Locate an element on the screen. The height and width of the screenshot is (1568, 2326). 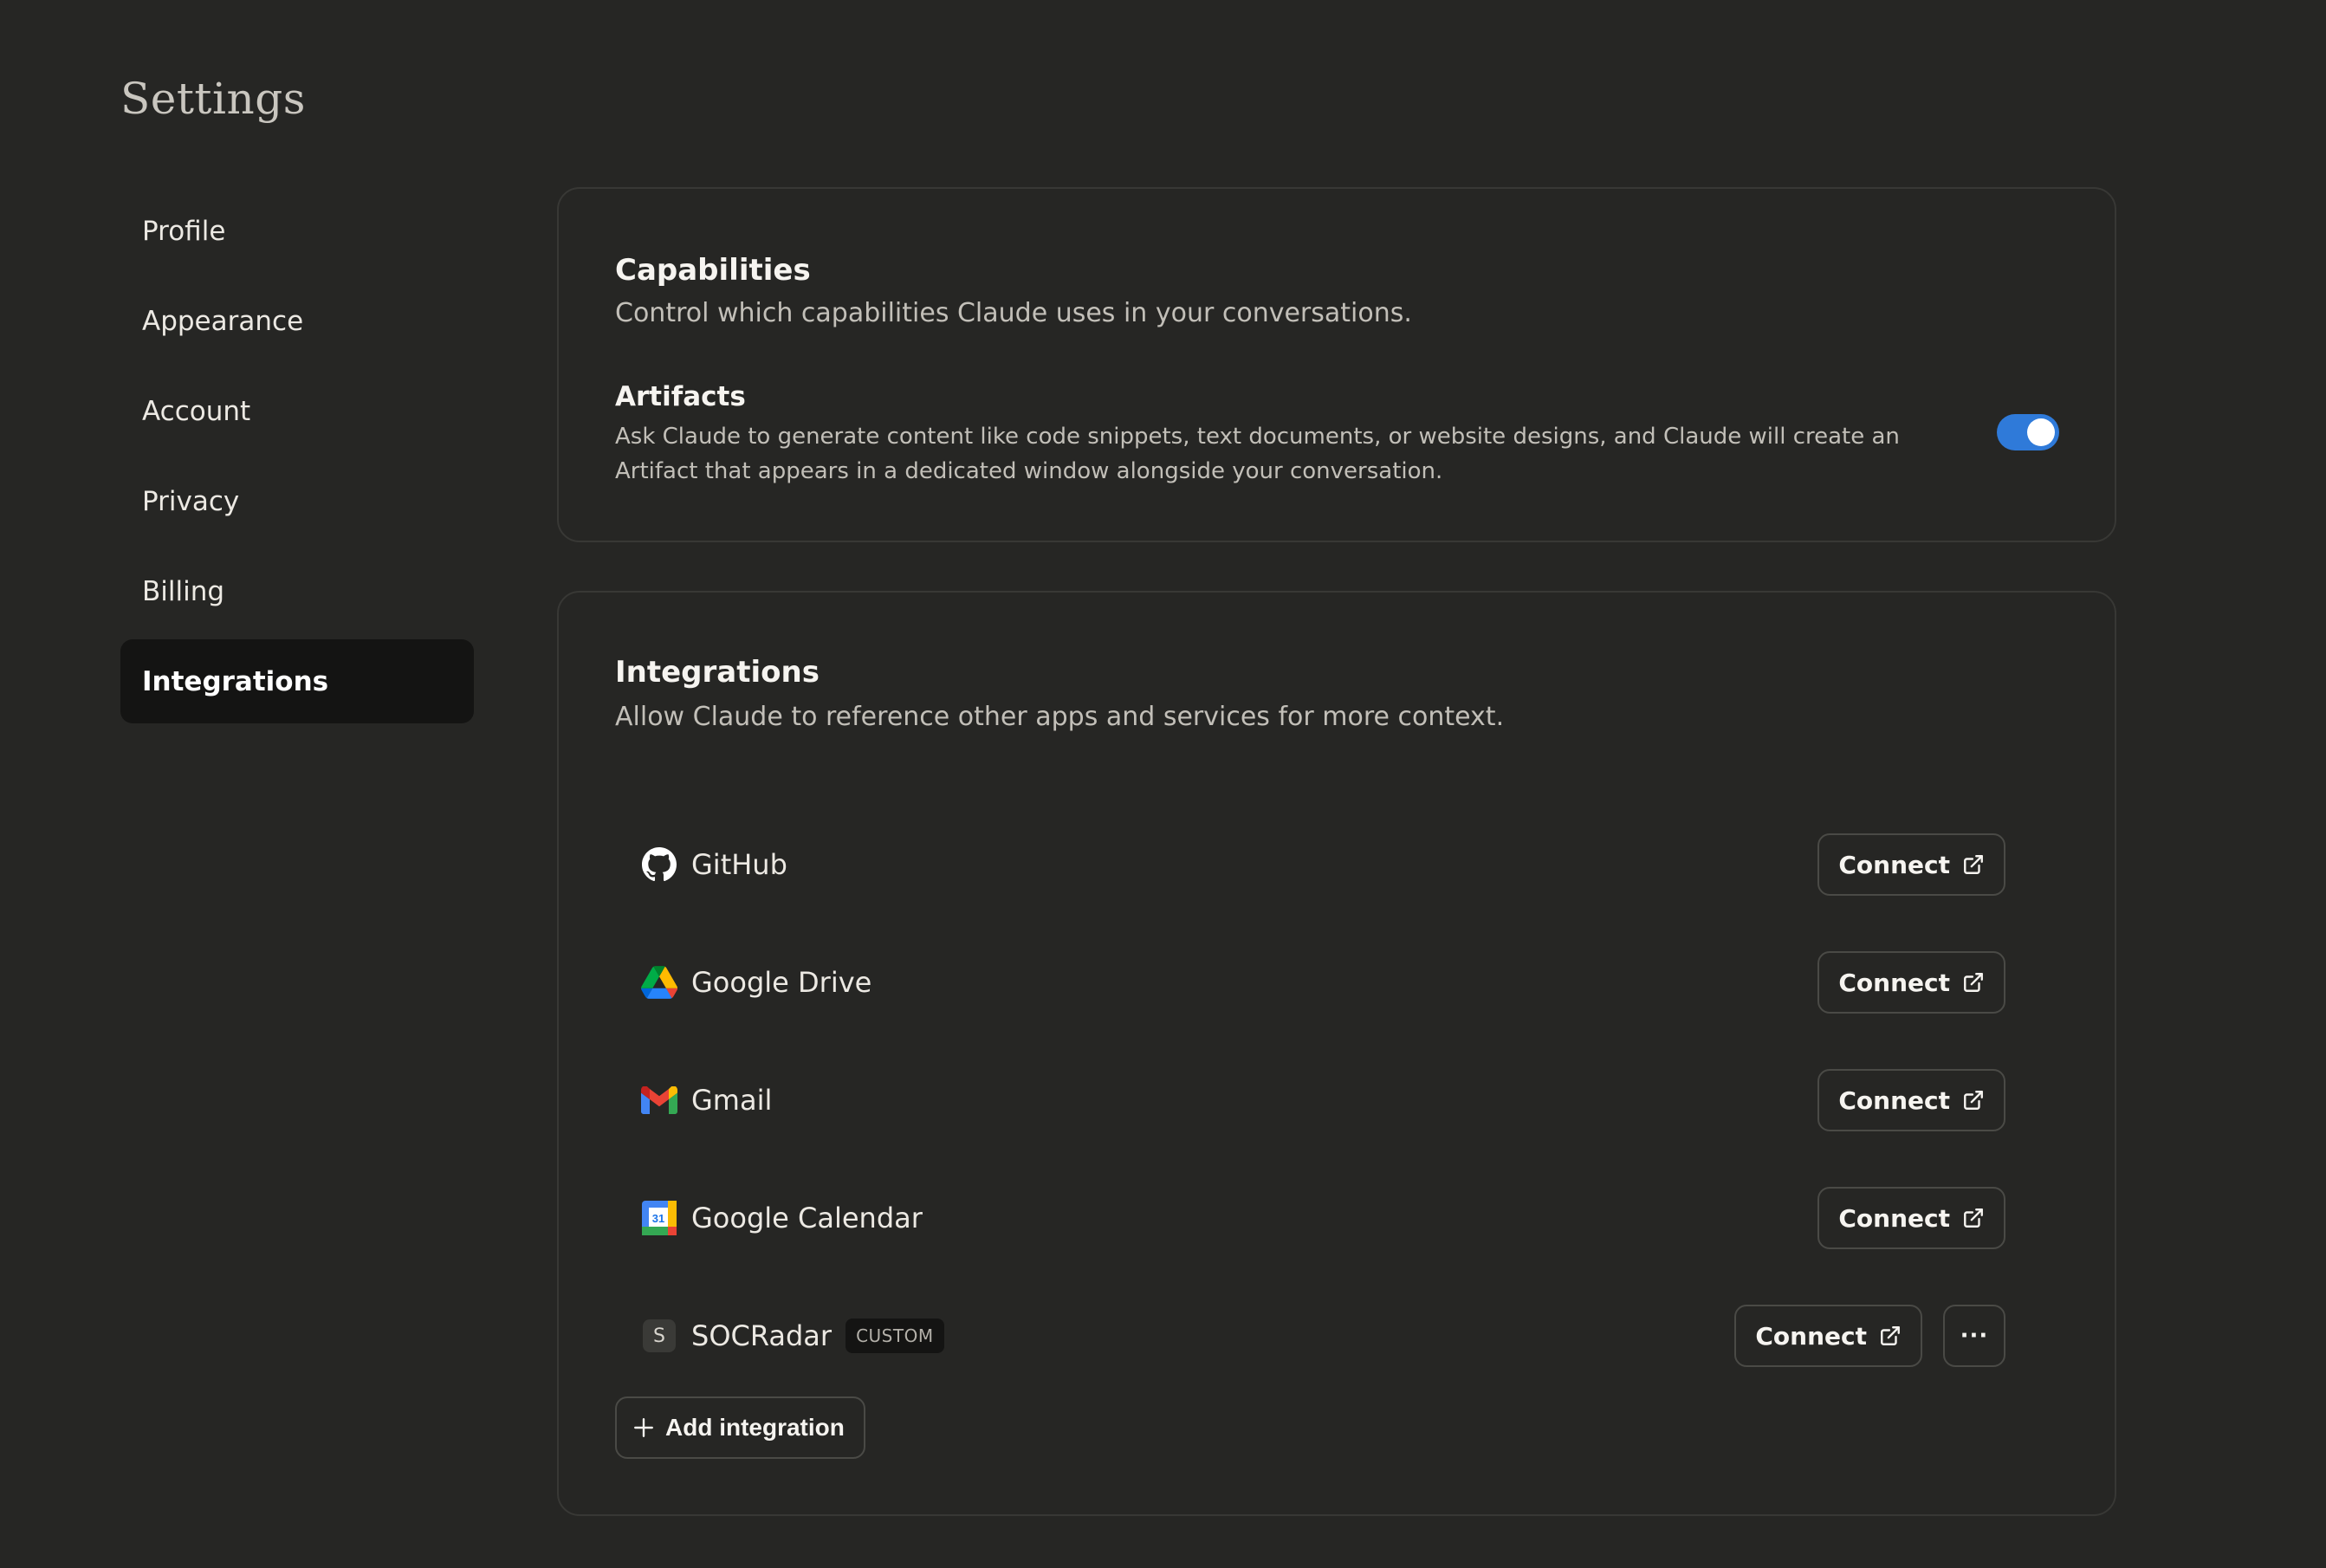
integrations-title: Integrations is located at coordinates (717, 672).